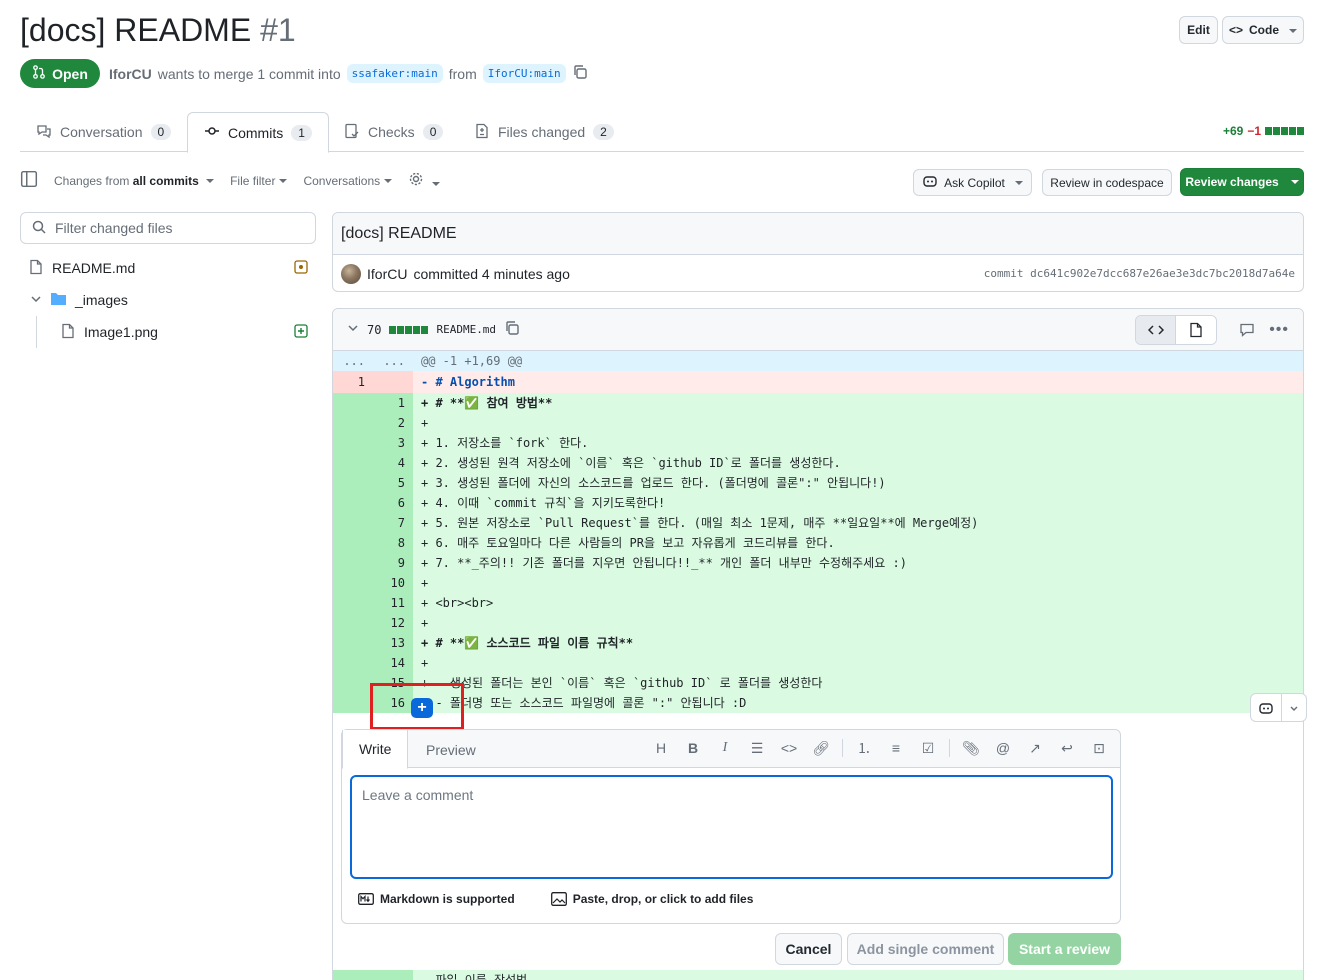 This screenshot has height=980, width=1337. Describe the element at coordinates (1067, 748) in the screenshot. I see `reply-icon: ↩` at that location.